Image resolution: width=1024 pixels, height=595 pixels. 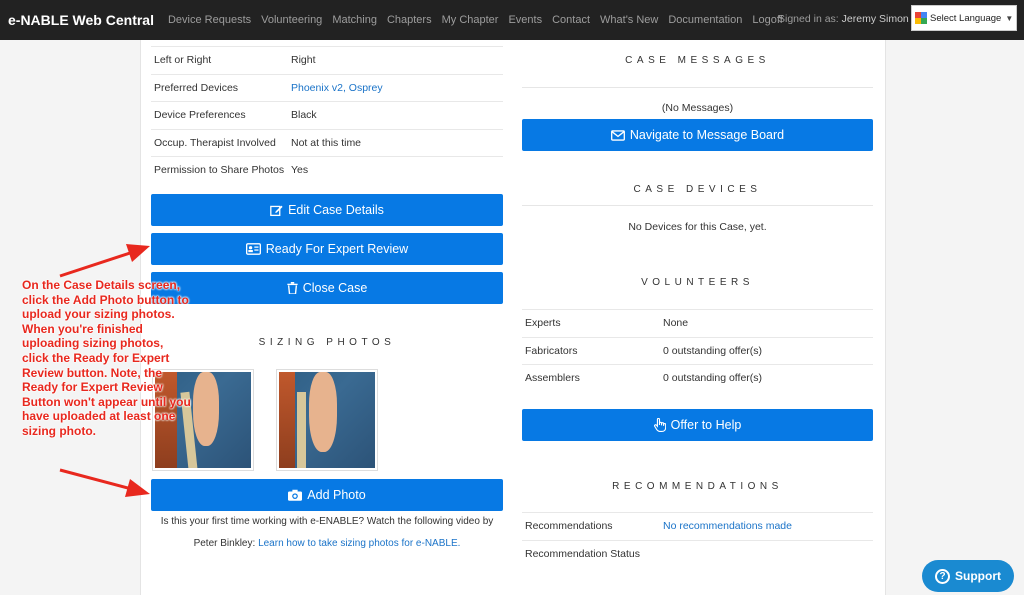 I want to click on table-row: Left or Right Right, so click(x=327, y=60).